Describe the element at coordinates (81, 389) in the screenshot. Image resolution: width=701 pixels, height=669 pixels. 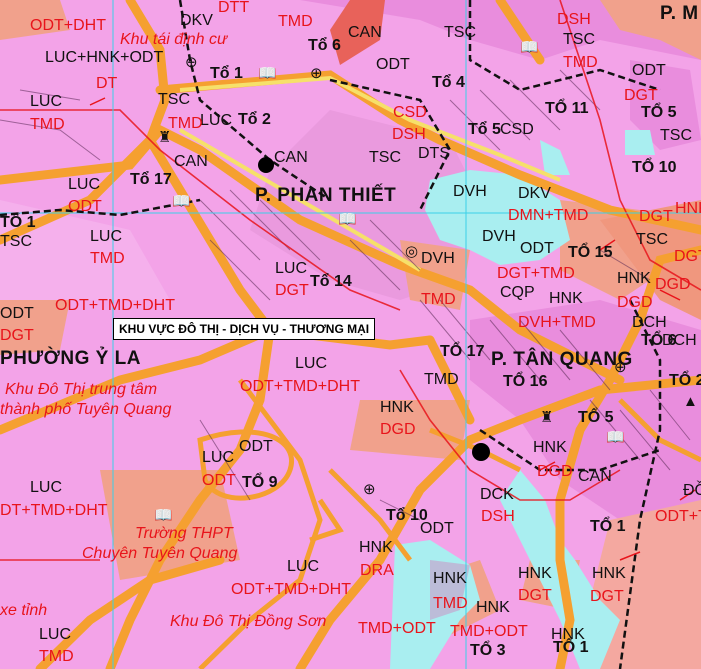
I see `feature-label: Khu Đô Thị trung tâm` at that location.